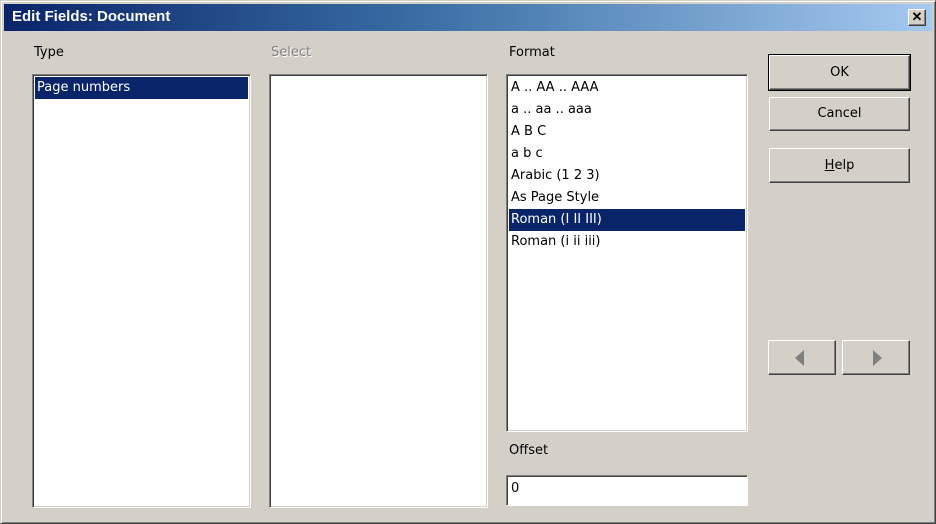 Image resolution: width=936 pixels, height=524 pixels. Describe the element at coordinates (839, 114) in the screenshot. I see `cancel-button: Cancel` at that location.